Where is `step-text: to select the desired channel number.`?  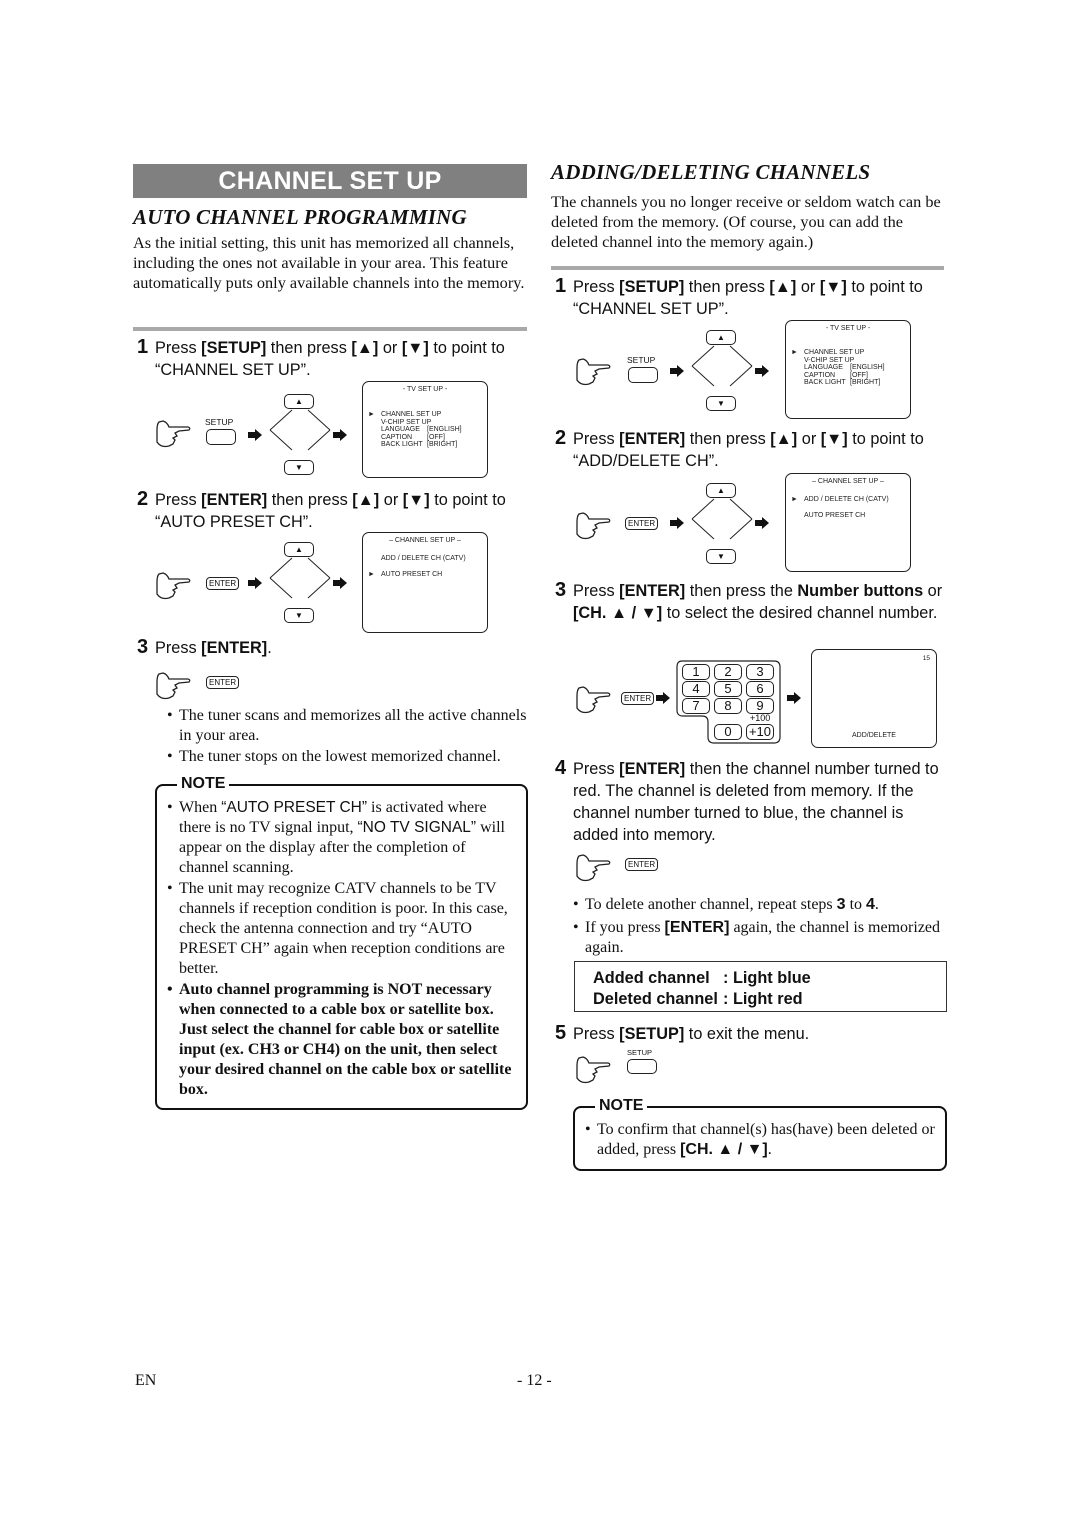
step-text: to select the desired channel number. is located at coordinates (800, 613).